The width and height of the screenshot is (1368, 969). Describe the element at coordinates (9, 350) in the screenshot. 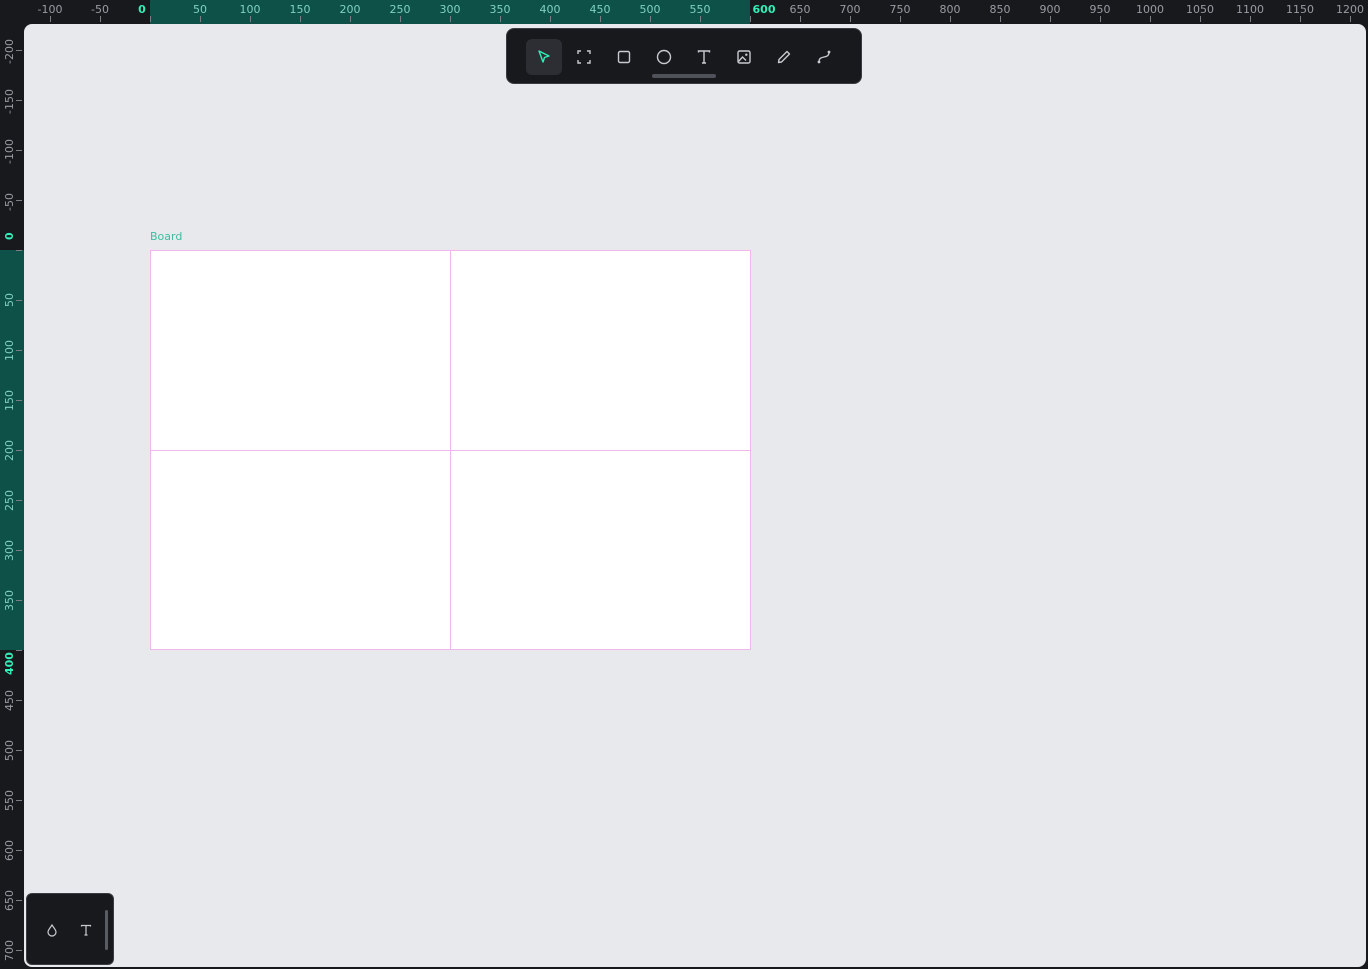

I see `ruler-label: 100` at that location.